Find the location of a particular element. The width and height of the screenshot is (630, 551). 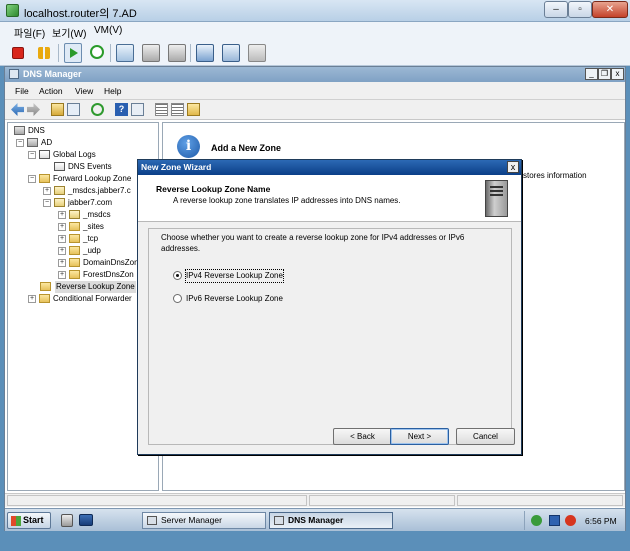

status-bar is located at coordinates (315, 500).